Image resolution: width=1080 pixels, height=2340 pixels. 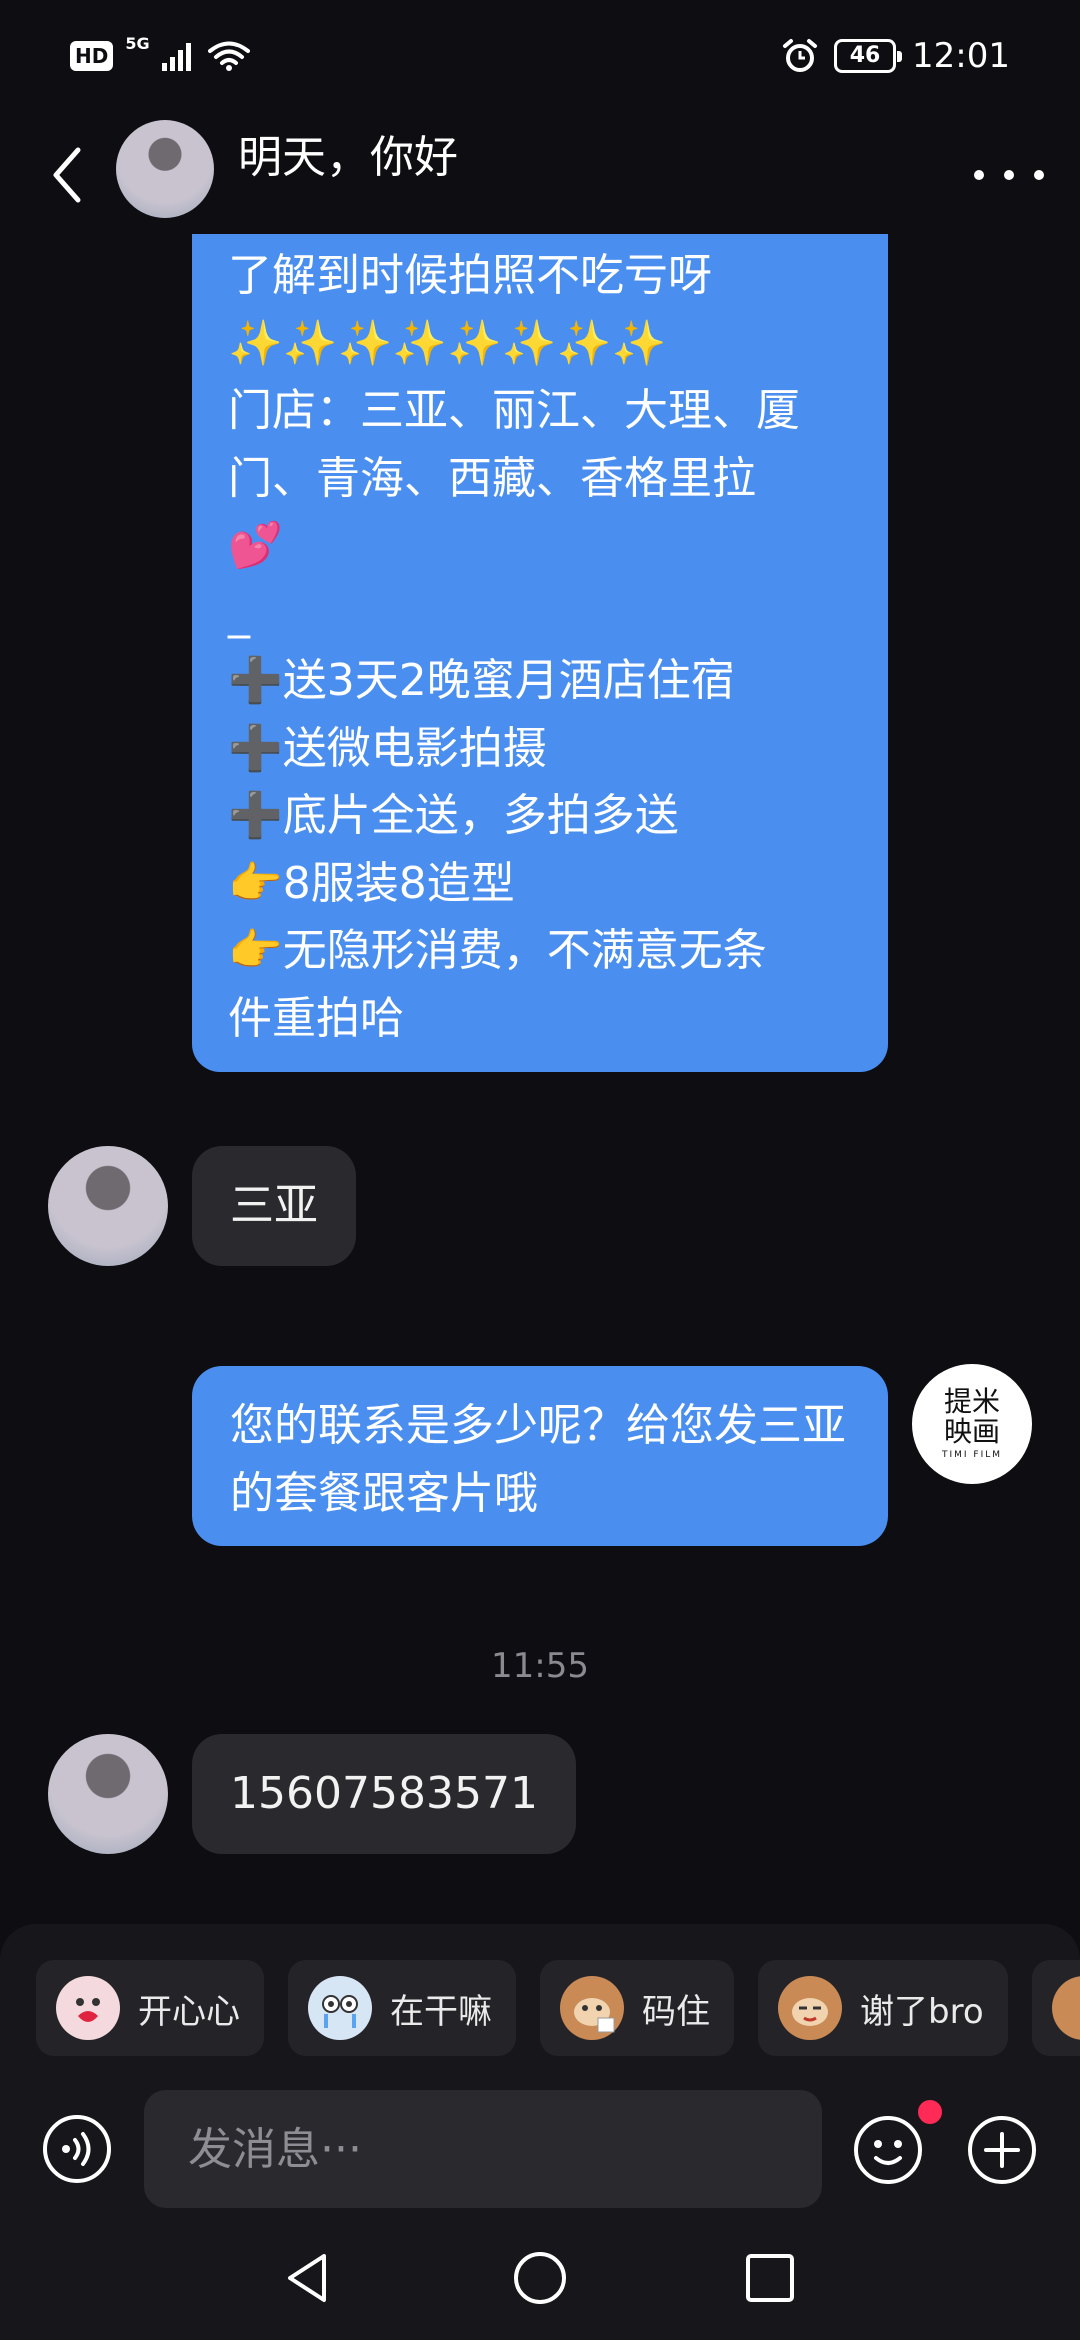 What do you see at coordinates (865, 55) in the screenshot?
I see `battery-level: 46` at bounding box center [865, 55].